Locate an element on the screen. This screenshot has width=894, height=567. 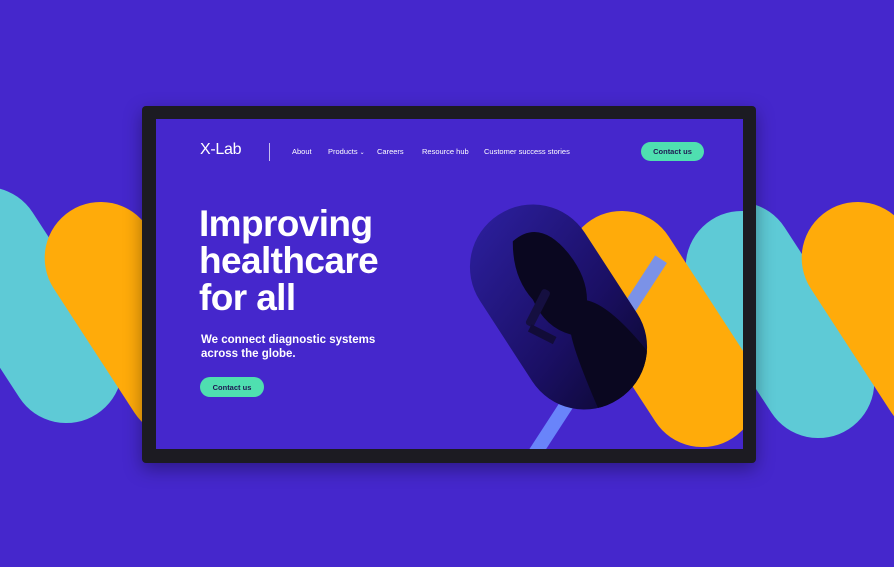
hero-title-line-3: for all is located at coordinates (247, 297).